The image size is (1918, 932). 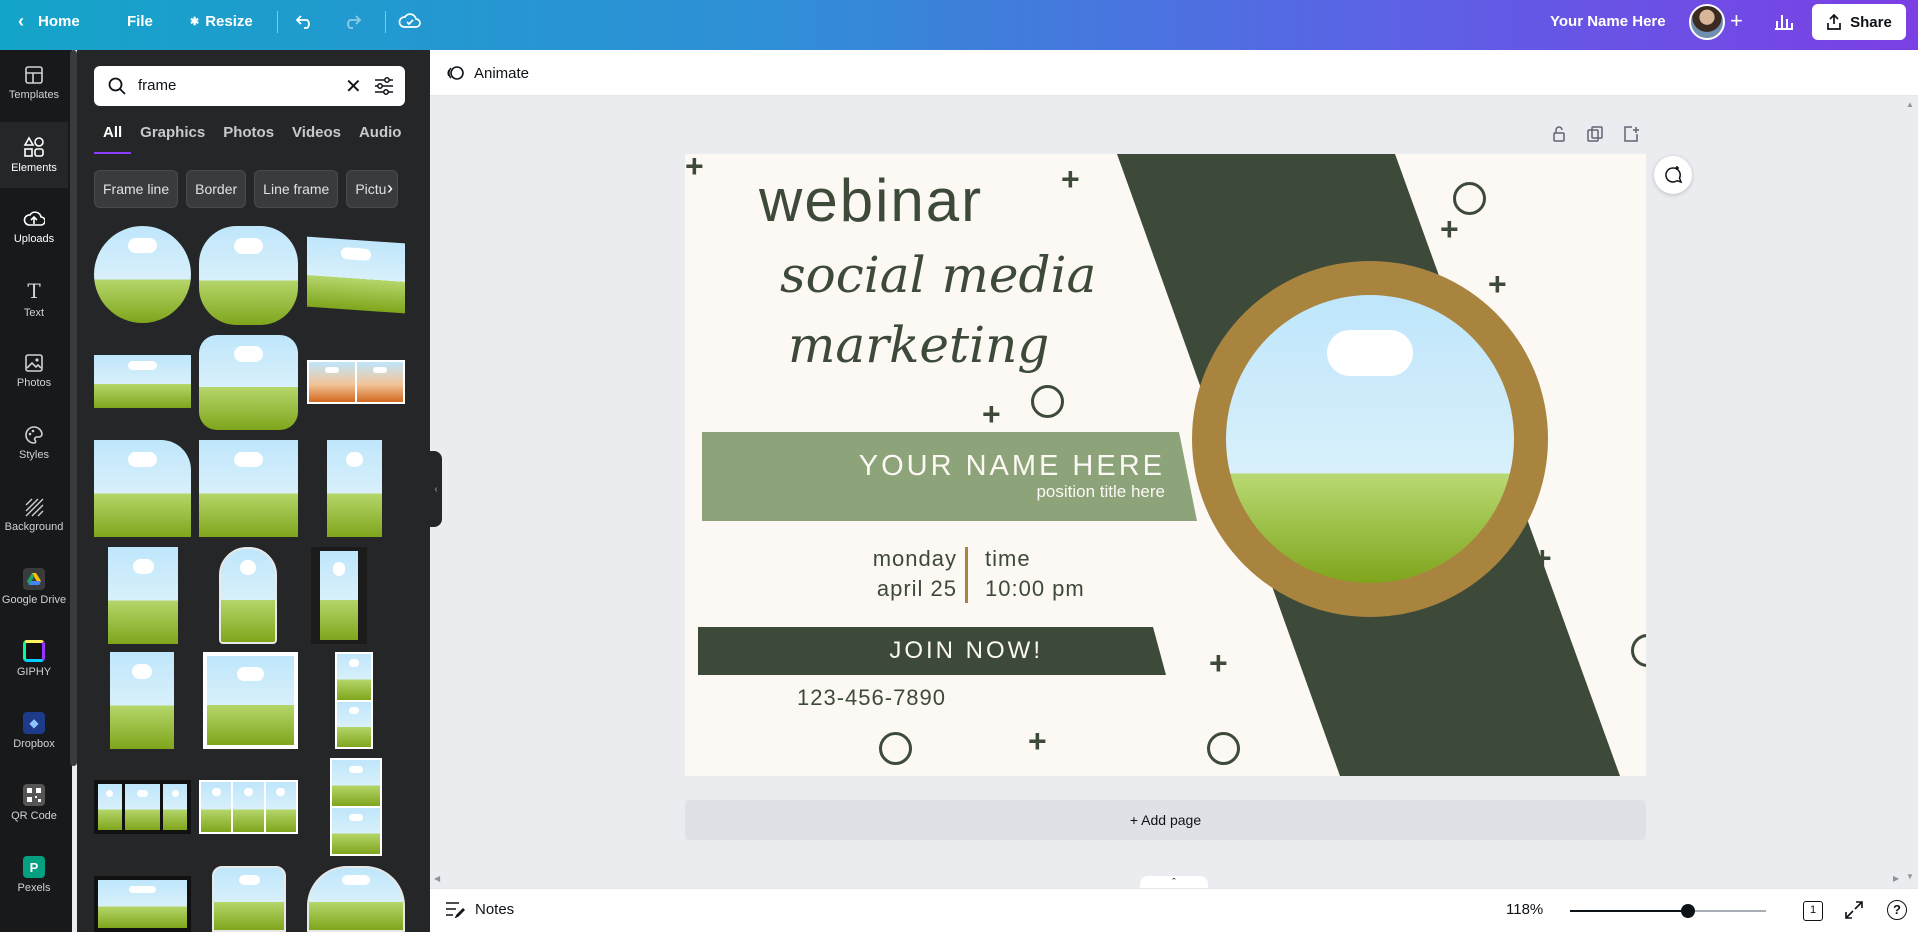 I want to click on share-button: Share, so click(x=1859, y=22).